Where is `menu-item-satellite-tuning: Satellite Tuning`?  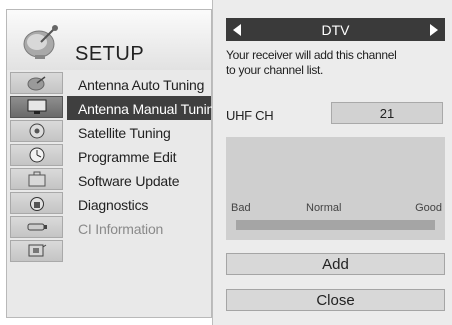
menu-item-satellite-tuning: Satellite Tuning is located at coordinates (139, 132).